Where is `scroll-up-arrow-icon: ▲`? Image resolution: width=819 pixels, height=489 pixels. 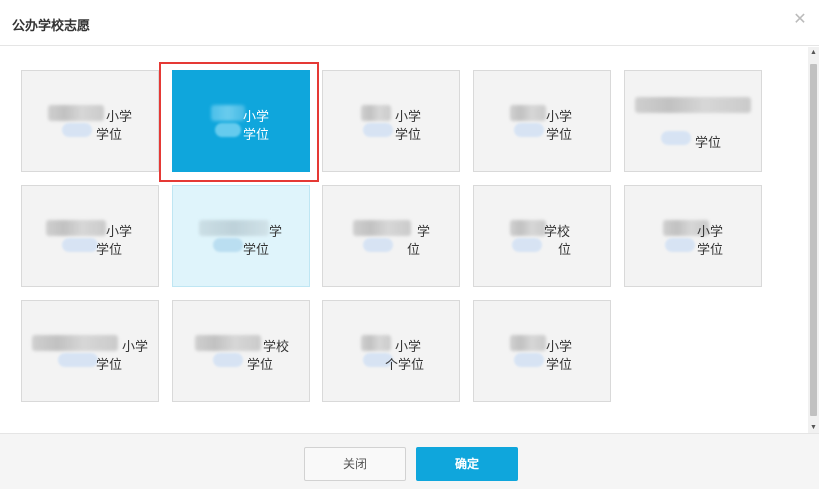 scroll-up-arrow-icon: ▲ is located at coordinates (813, 52).